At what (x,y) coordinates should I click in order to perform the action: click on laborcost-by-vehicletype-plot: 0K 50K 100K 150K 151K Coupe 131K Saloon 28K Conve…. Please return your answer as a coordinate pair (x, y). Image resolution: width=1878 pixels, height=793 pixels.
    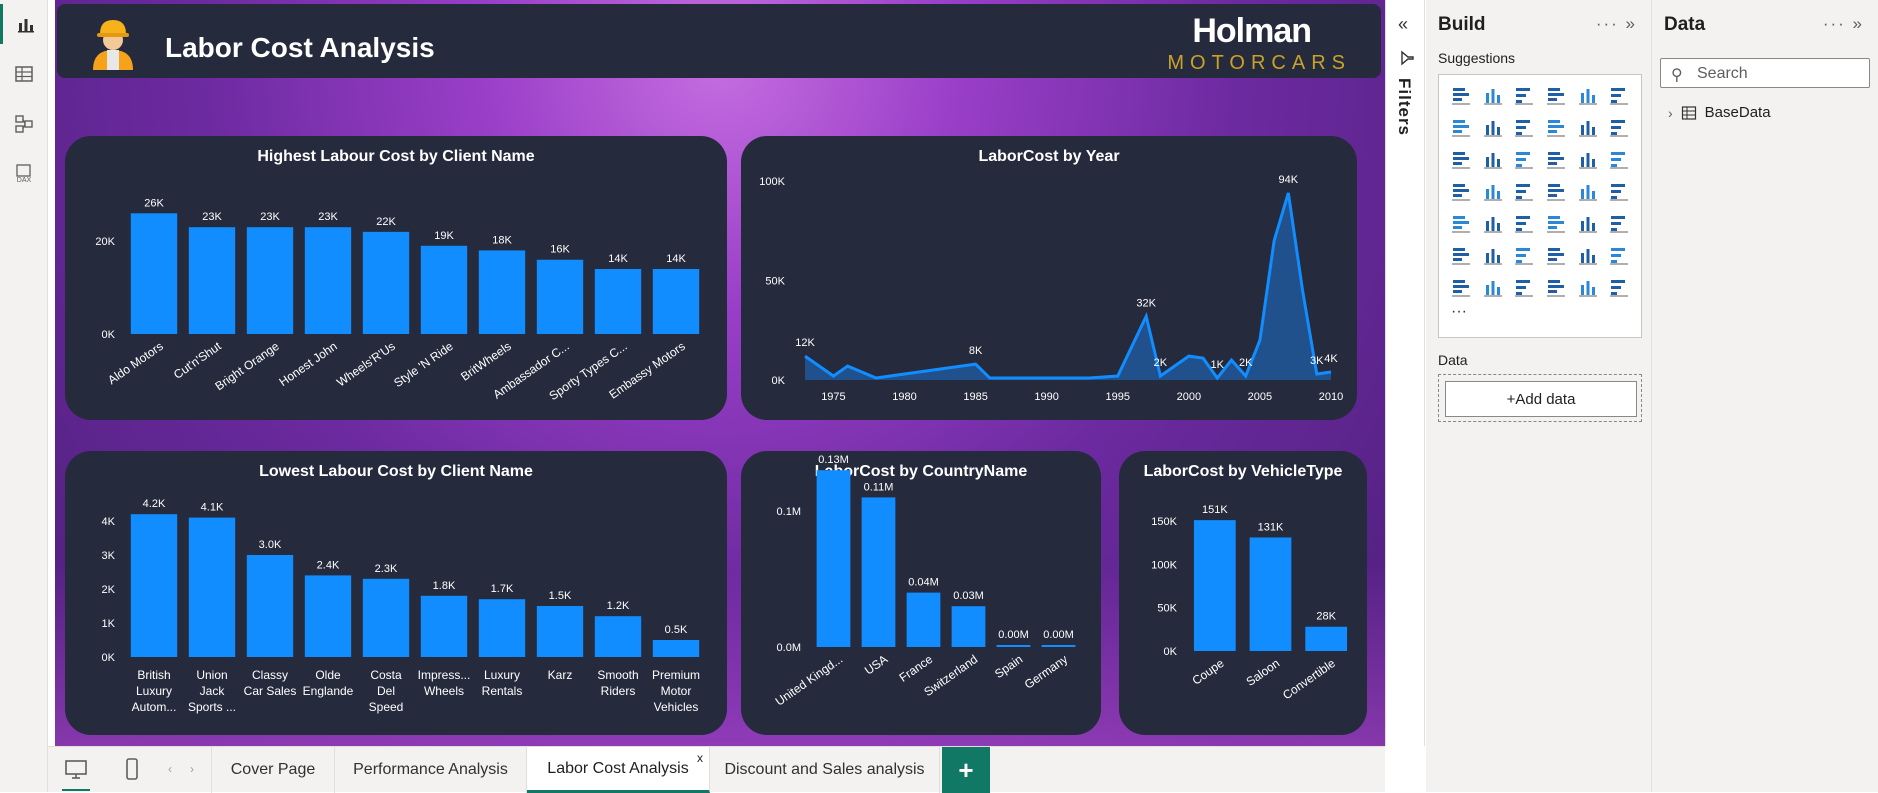
    Looking at the image, I should click on (1249, 603).